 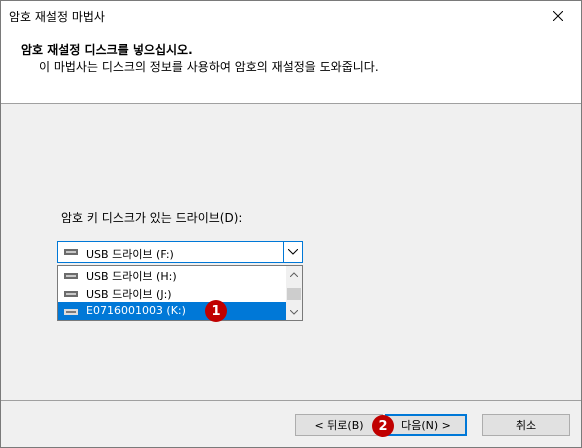 I want to click on list-item-drive-k: E0716001003 (K:), so click(x=172, y=311).